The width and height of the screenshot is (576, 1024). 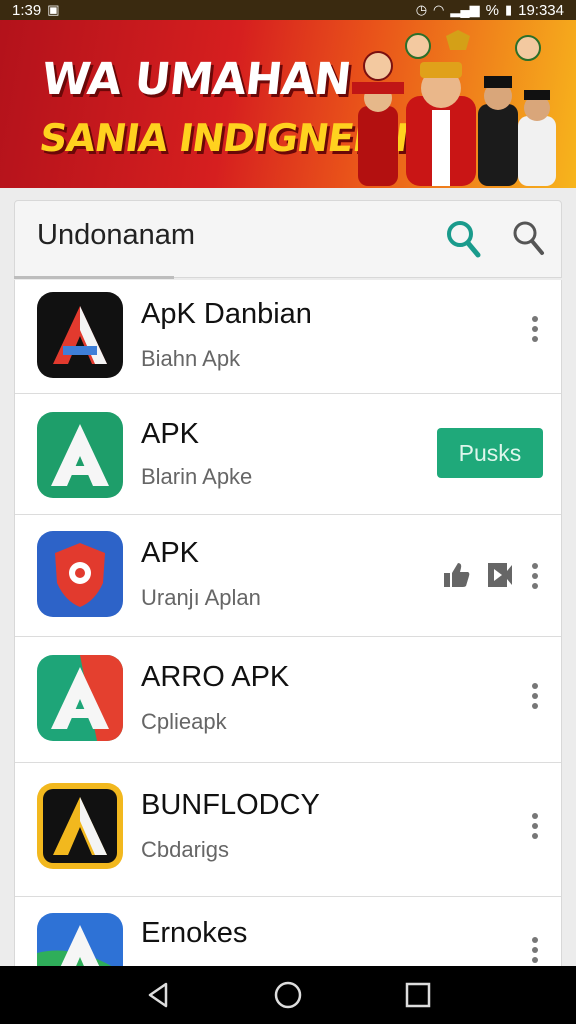 I want to click on battery-percent: %, so click(x=492, y=10).